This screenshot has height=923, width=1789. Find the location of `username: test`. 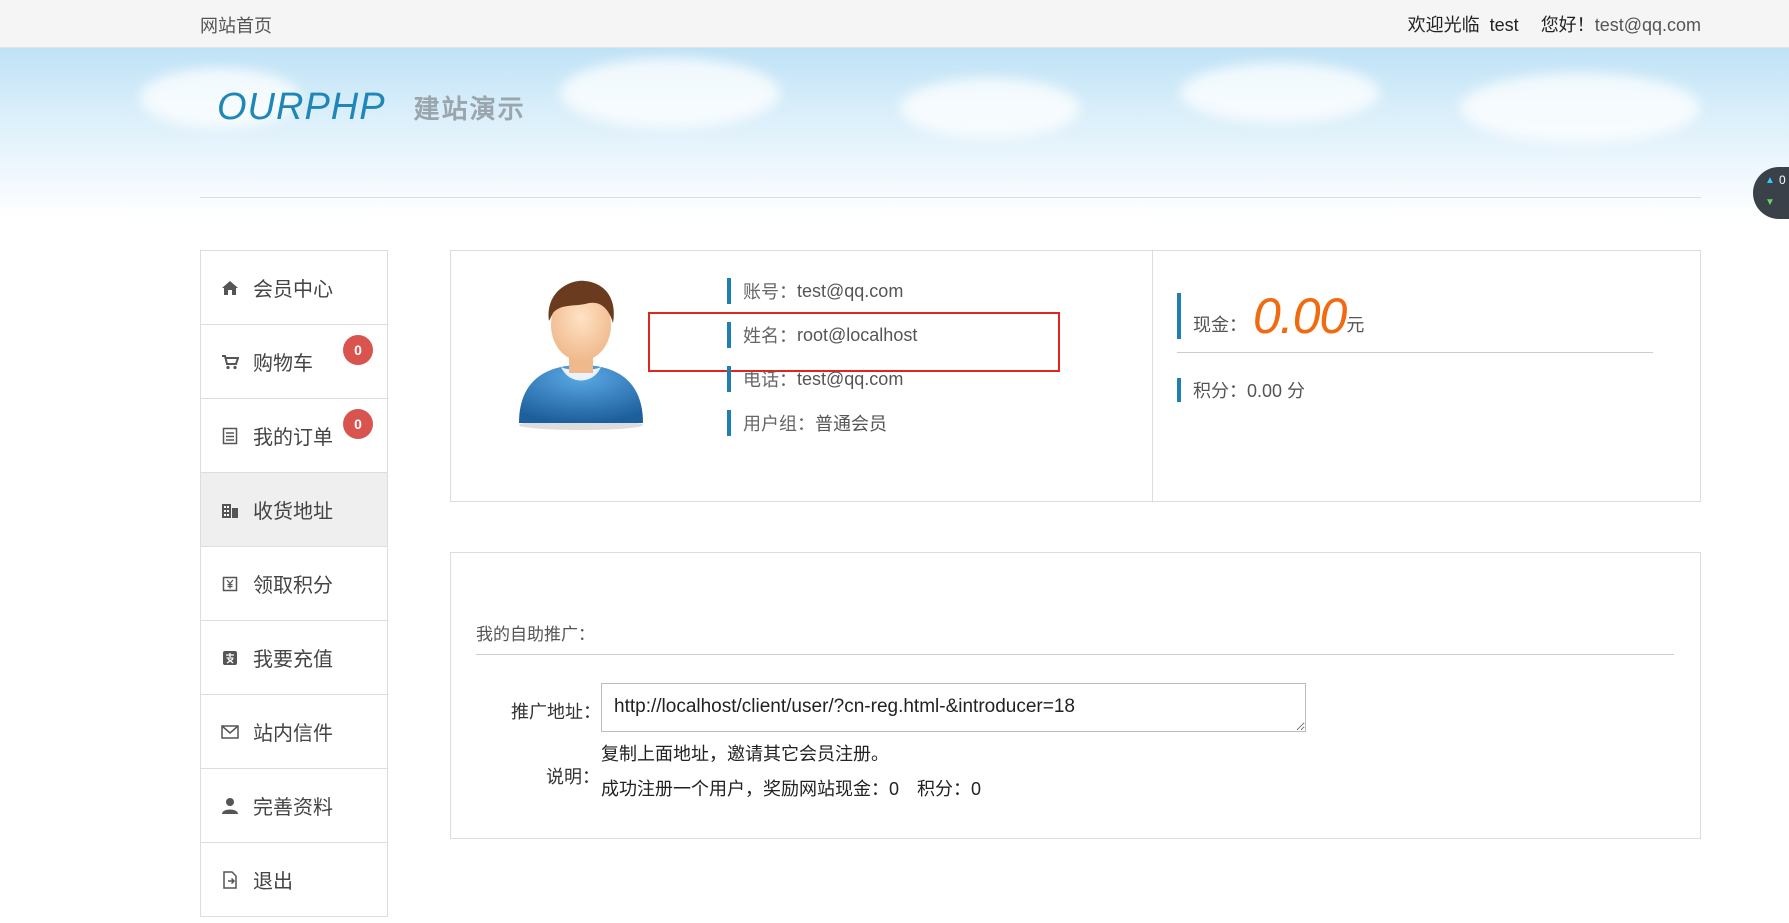

username: test is located at coordinates (1504, 25).